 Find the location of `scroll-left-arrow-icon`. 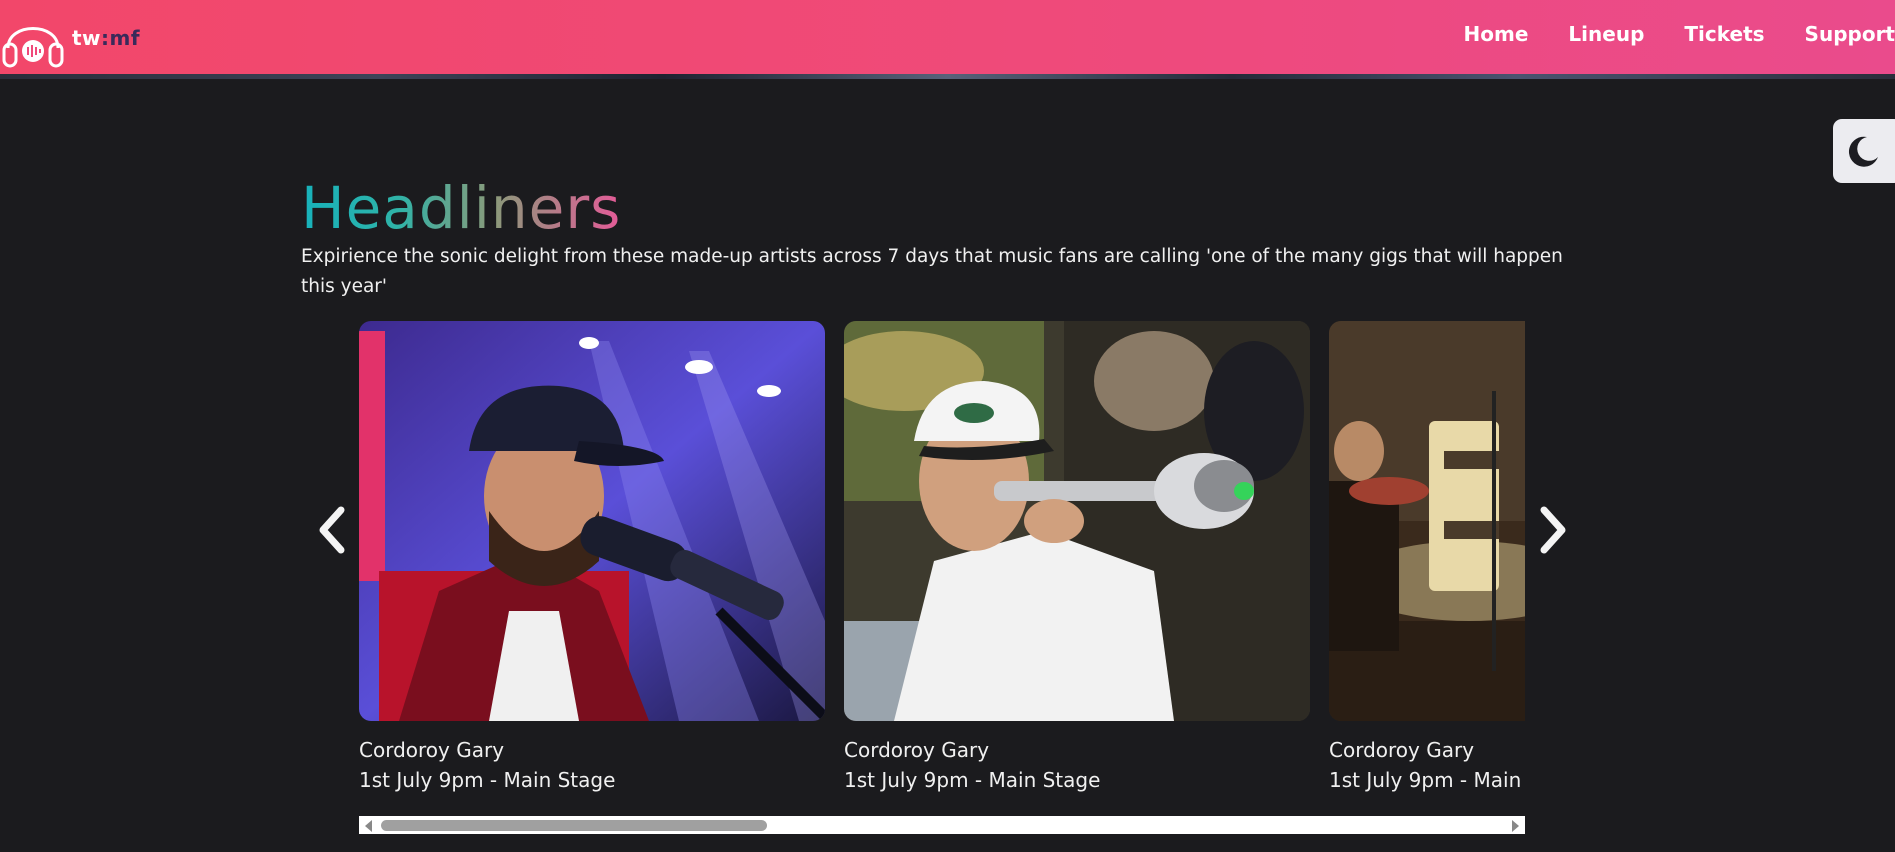

scroll-left-arrow-icon is located at coordinates (368, 826).